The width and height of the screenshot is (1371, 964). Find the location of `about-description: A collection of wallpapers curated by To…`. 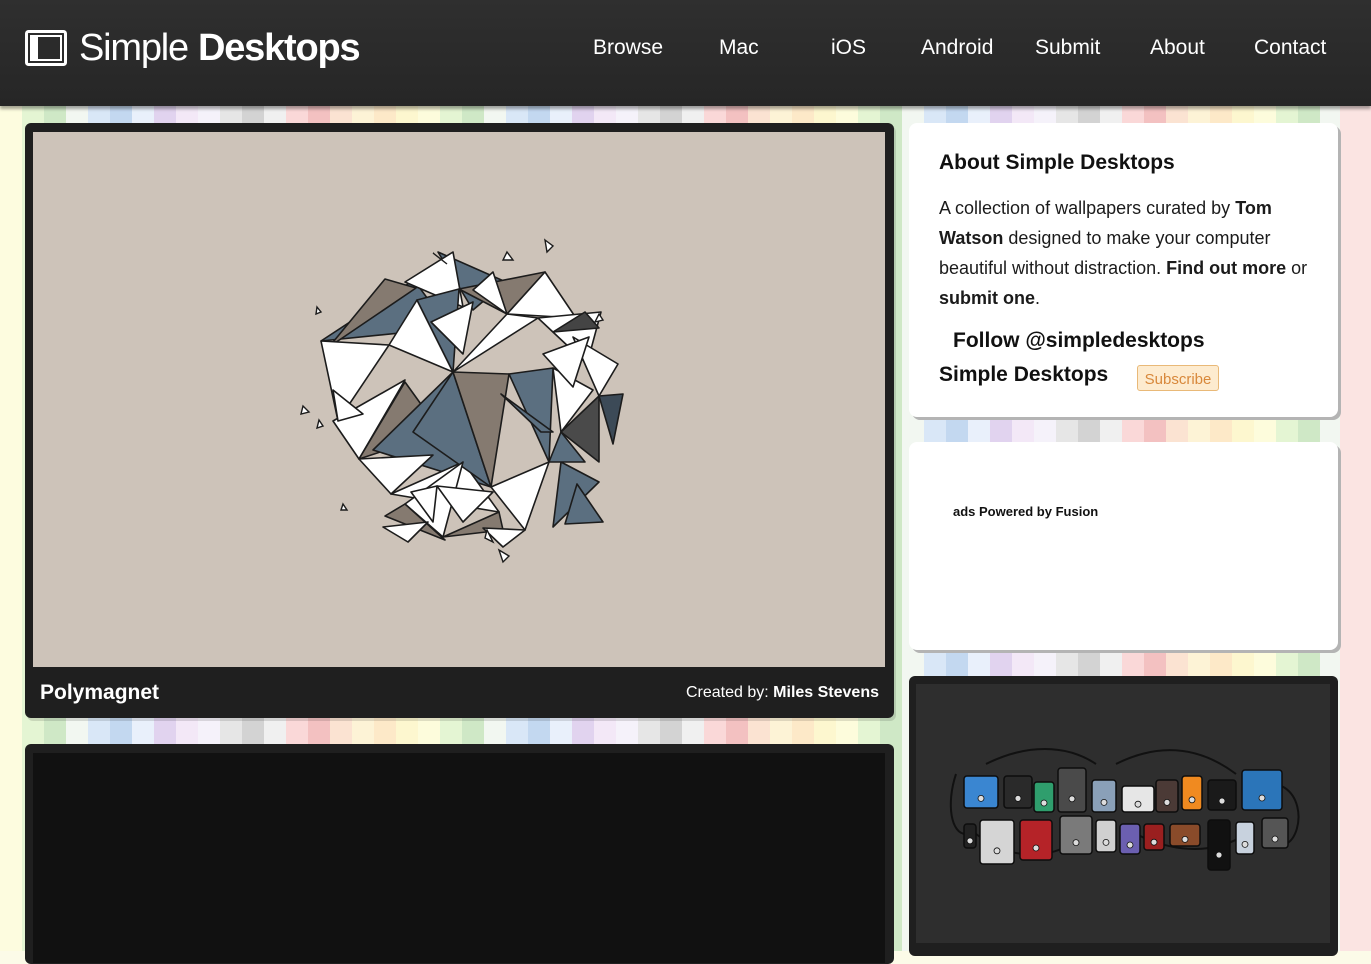

about-description: A collection of wallpapers curated by To… is located at coordinates (1123, 253).